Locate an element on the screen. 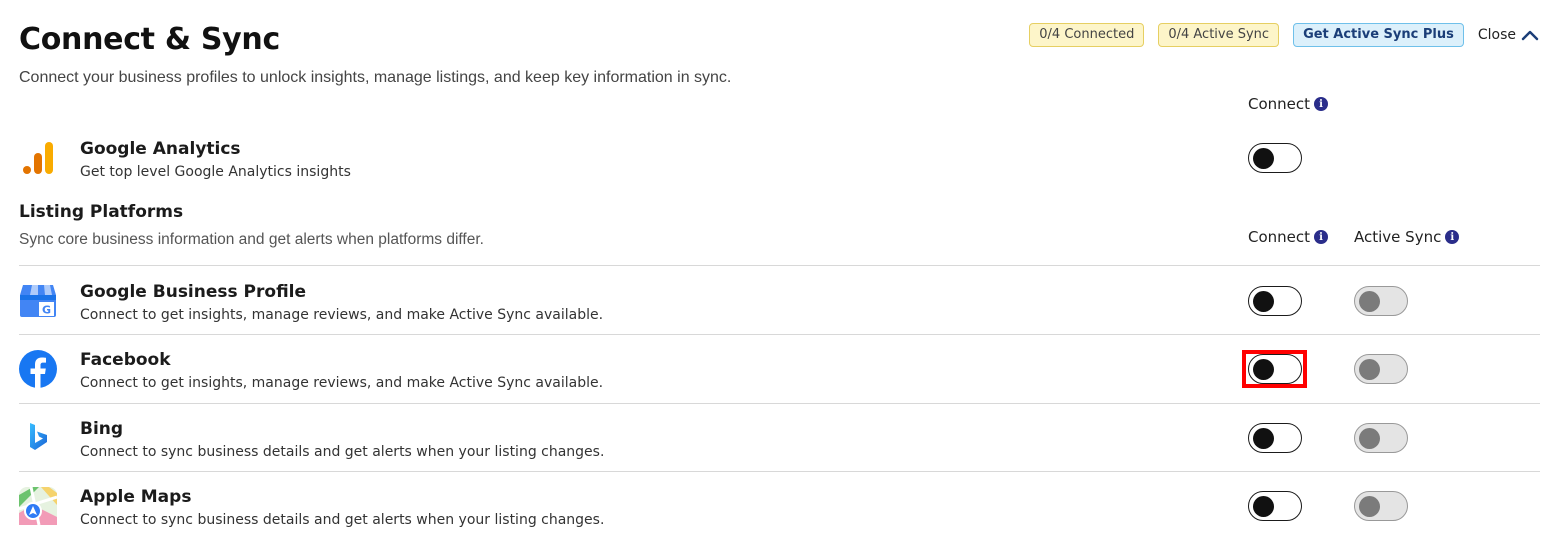  google-analytics-name: Google Analytics is located at coordinates (160, 149).